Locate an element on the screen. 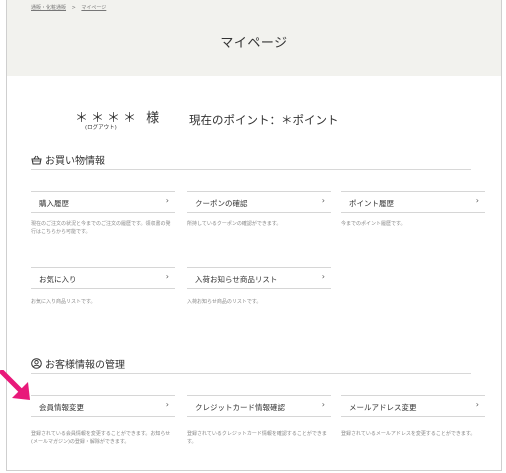 Image resolution: width=506 pixels, height=473 pixels. card-description: 入荷お知らせ商品のリストです。 is located at coordinates (224, 302).